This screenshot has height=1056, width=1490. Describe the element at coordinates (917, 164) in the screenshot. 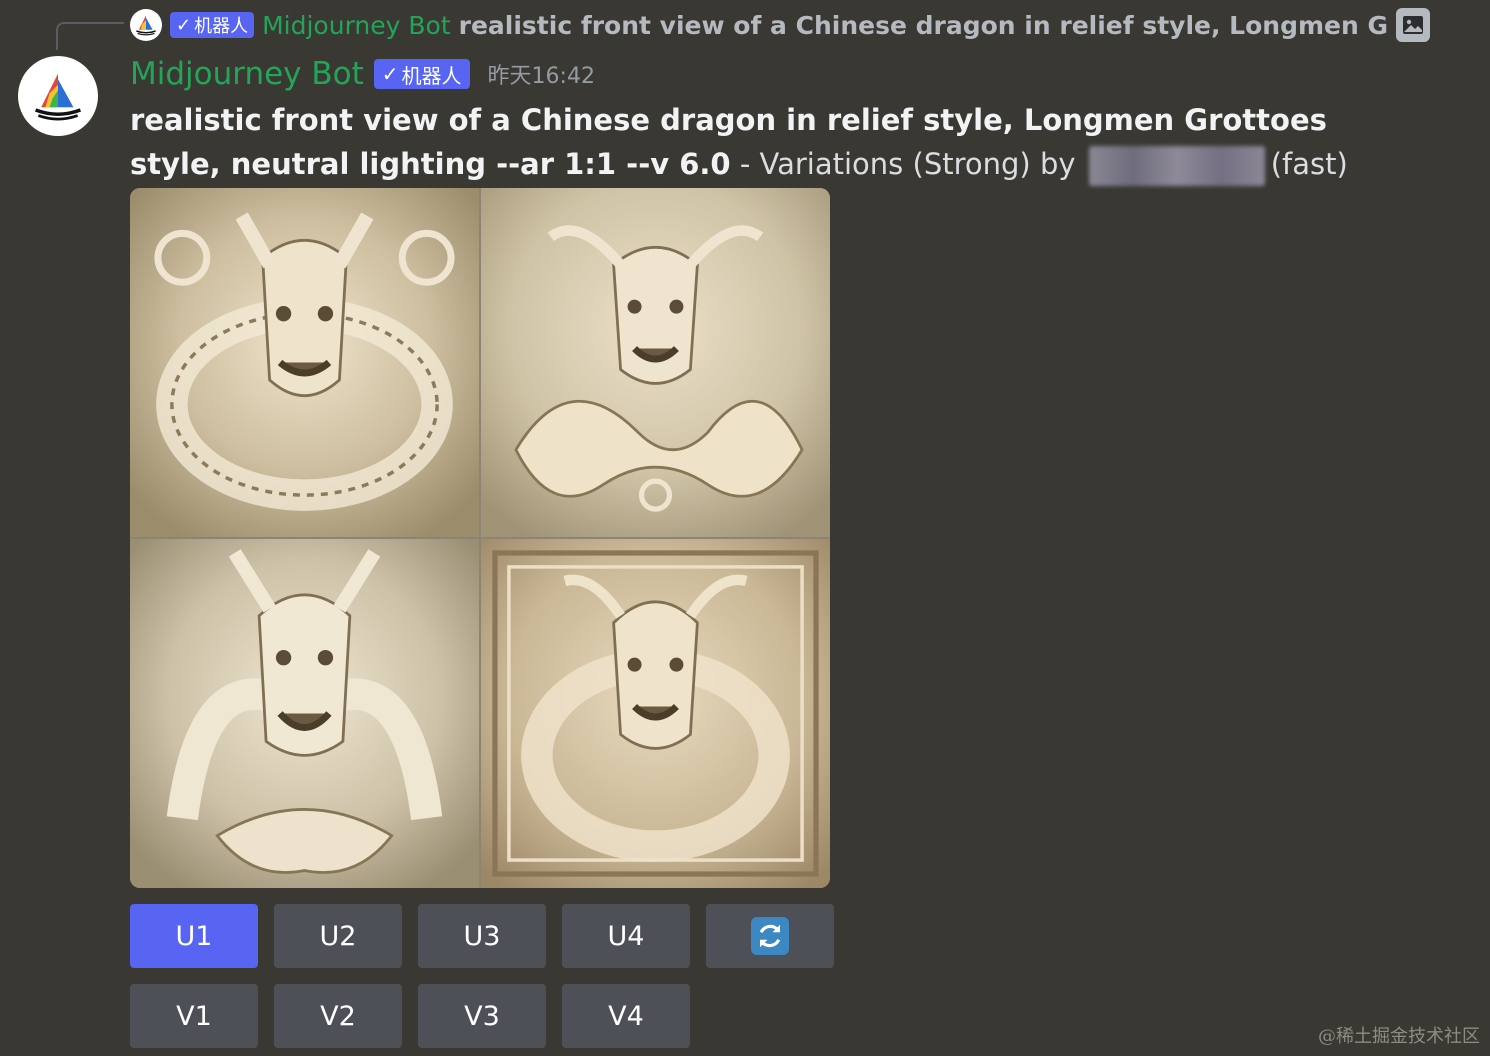

I see `variation-text: Variations (Strong) by` at that location.